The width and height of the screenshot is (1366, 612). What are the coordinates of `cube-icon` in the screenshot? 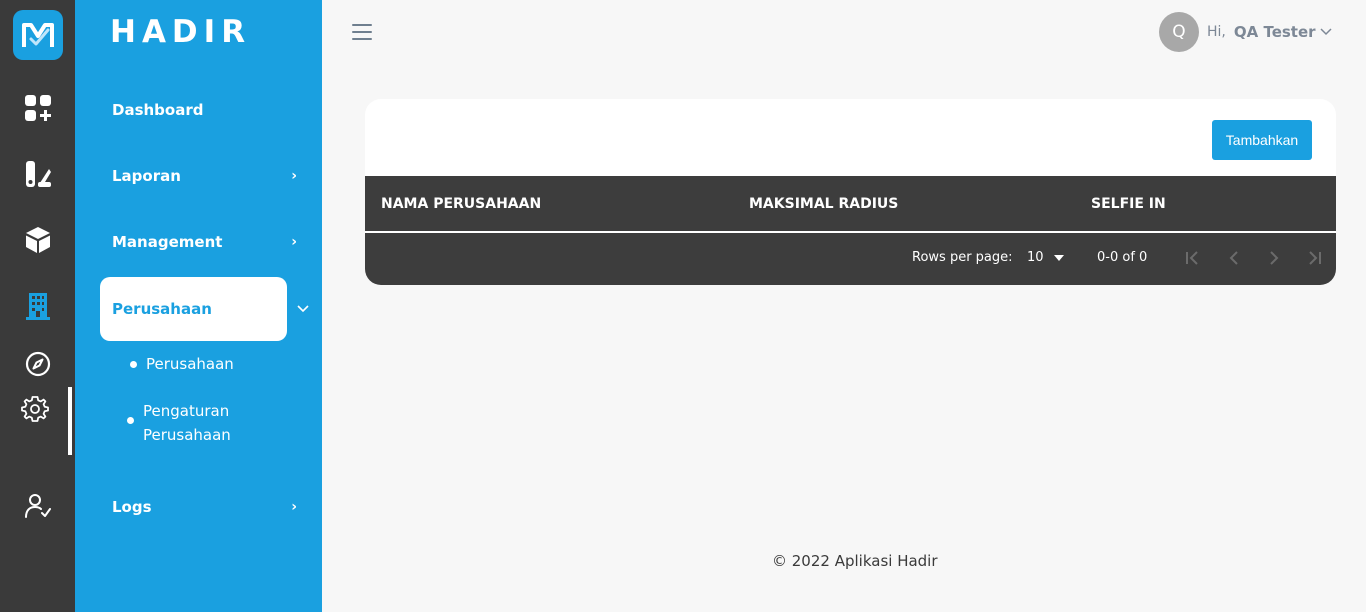 It's located at (38, 240).